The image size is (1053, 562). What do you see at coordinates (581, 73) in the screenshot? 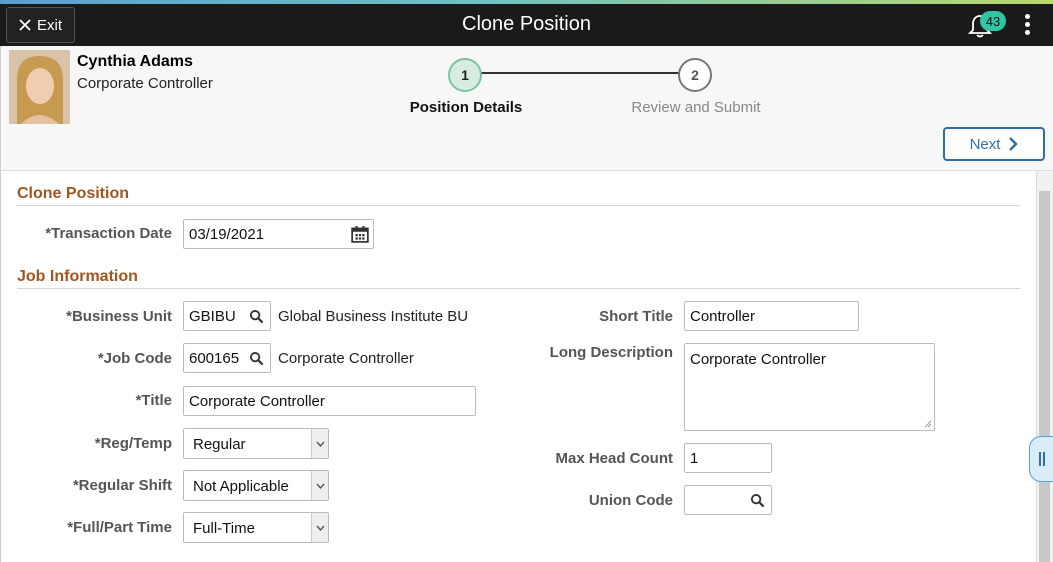
I see `step-connector` at bounding box center [581, 73].